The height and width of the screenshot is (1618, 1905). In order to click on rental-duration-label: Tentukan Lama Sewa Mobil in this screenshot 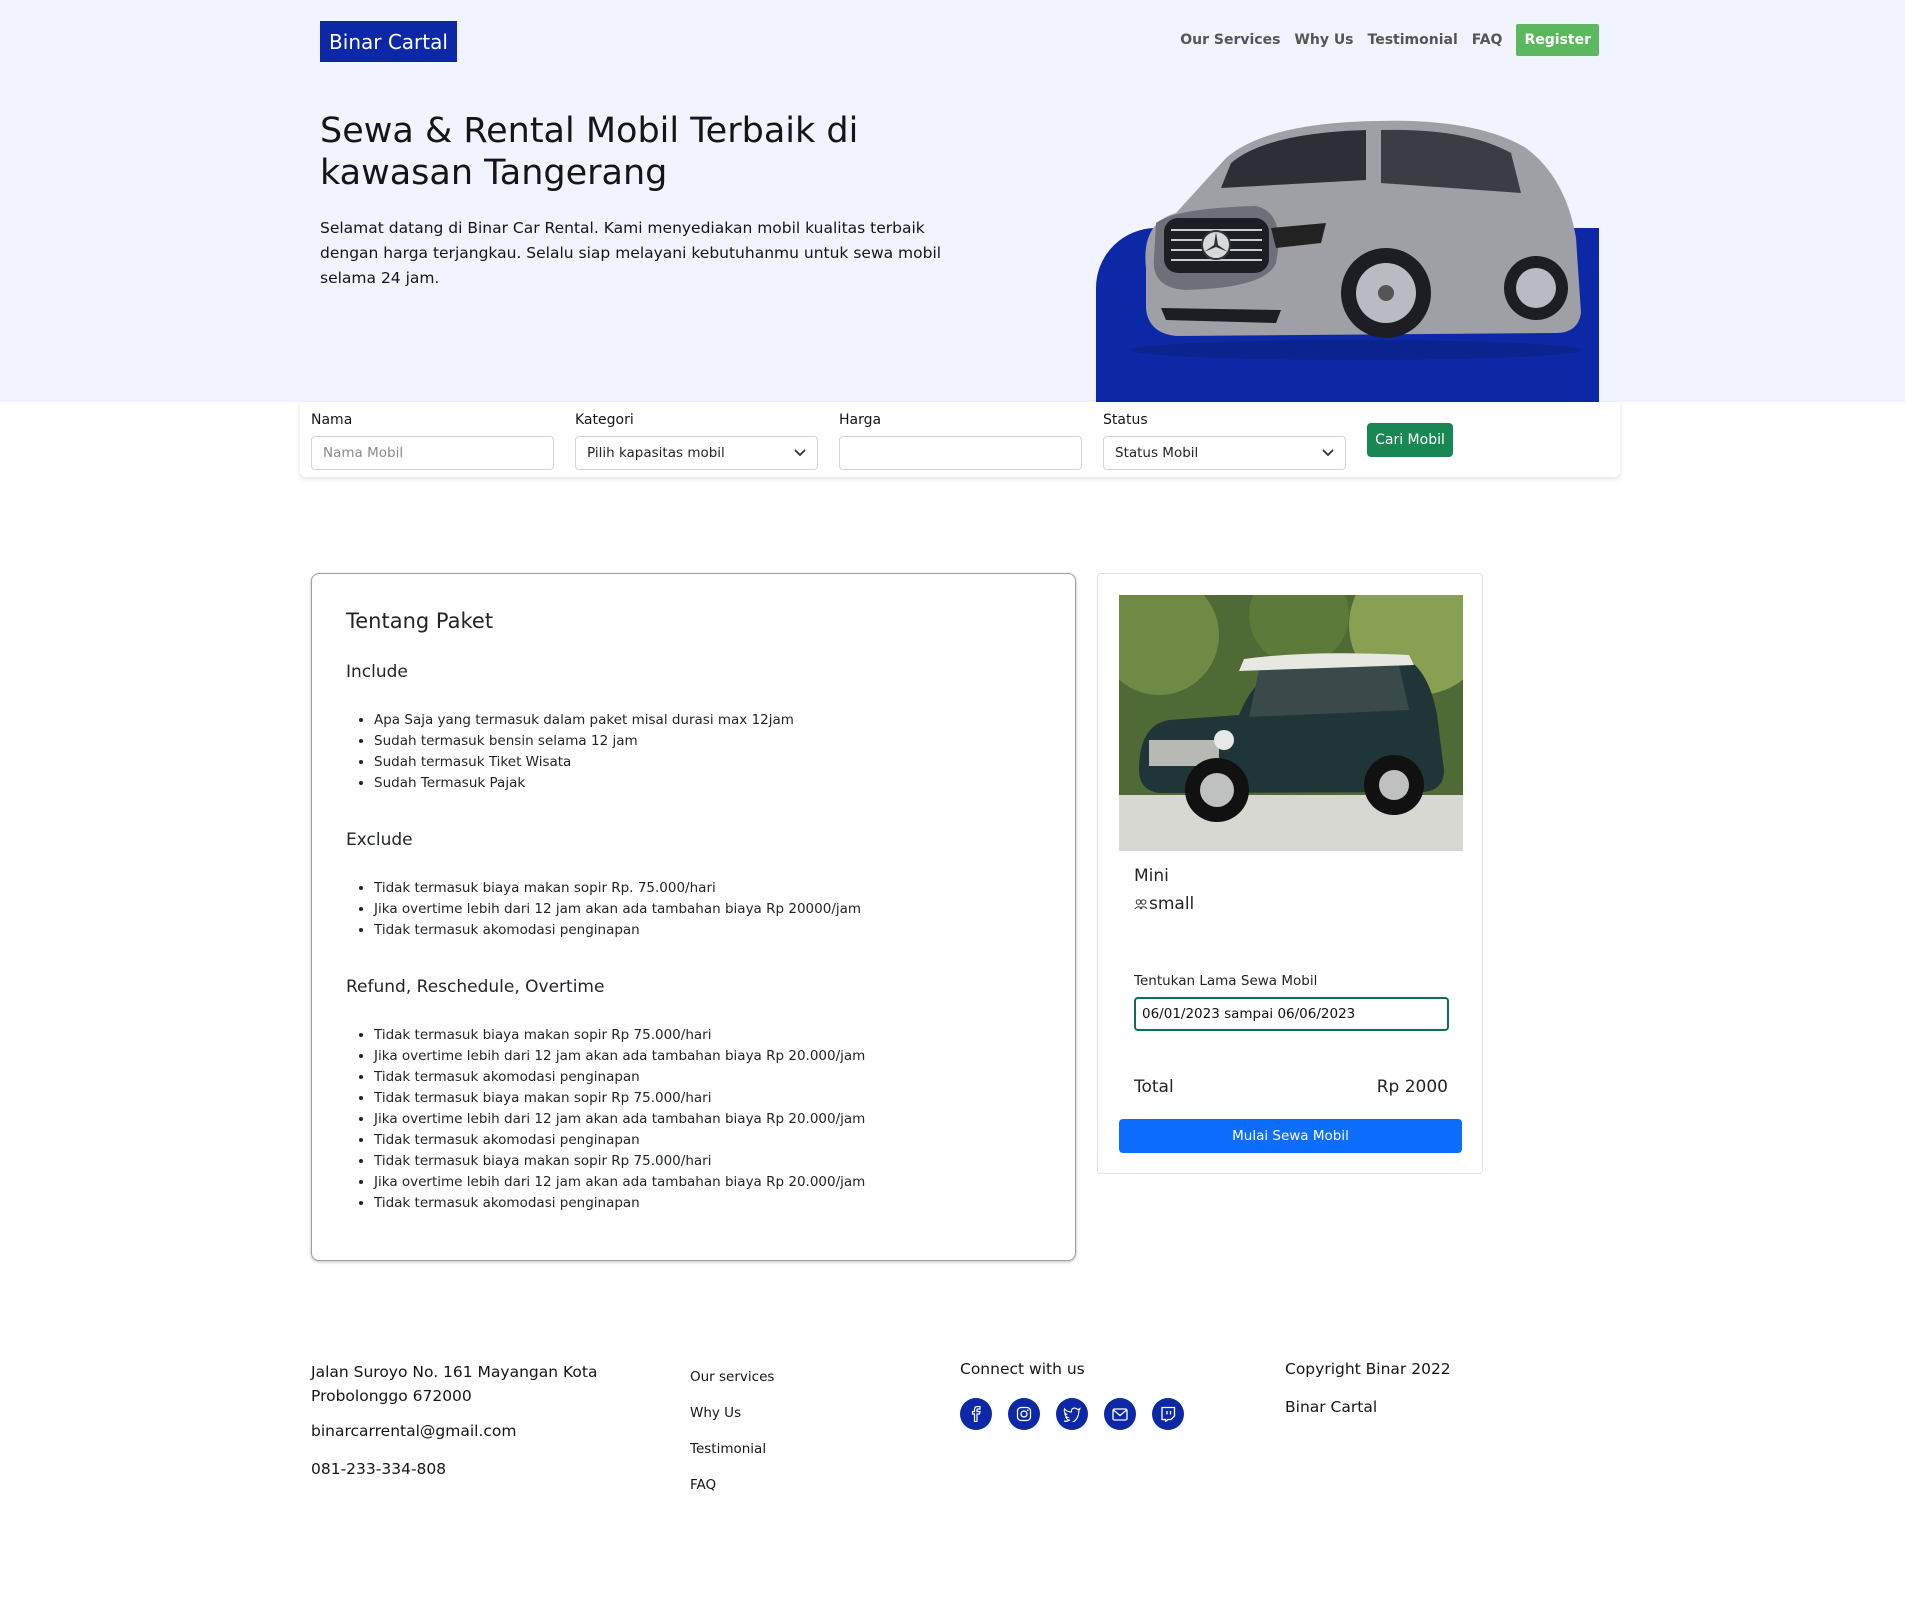, I will do `click(1226, 981)`.